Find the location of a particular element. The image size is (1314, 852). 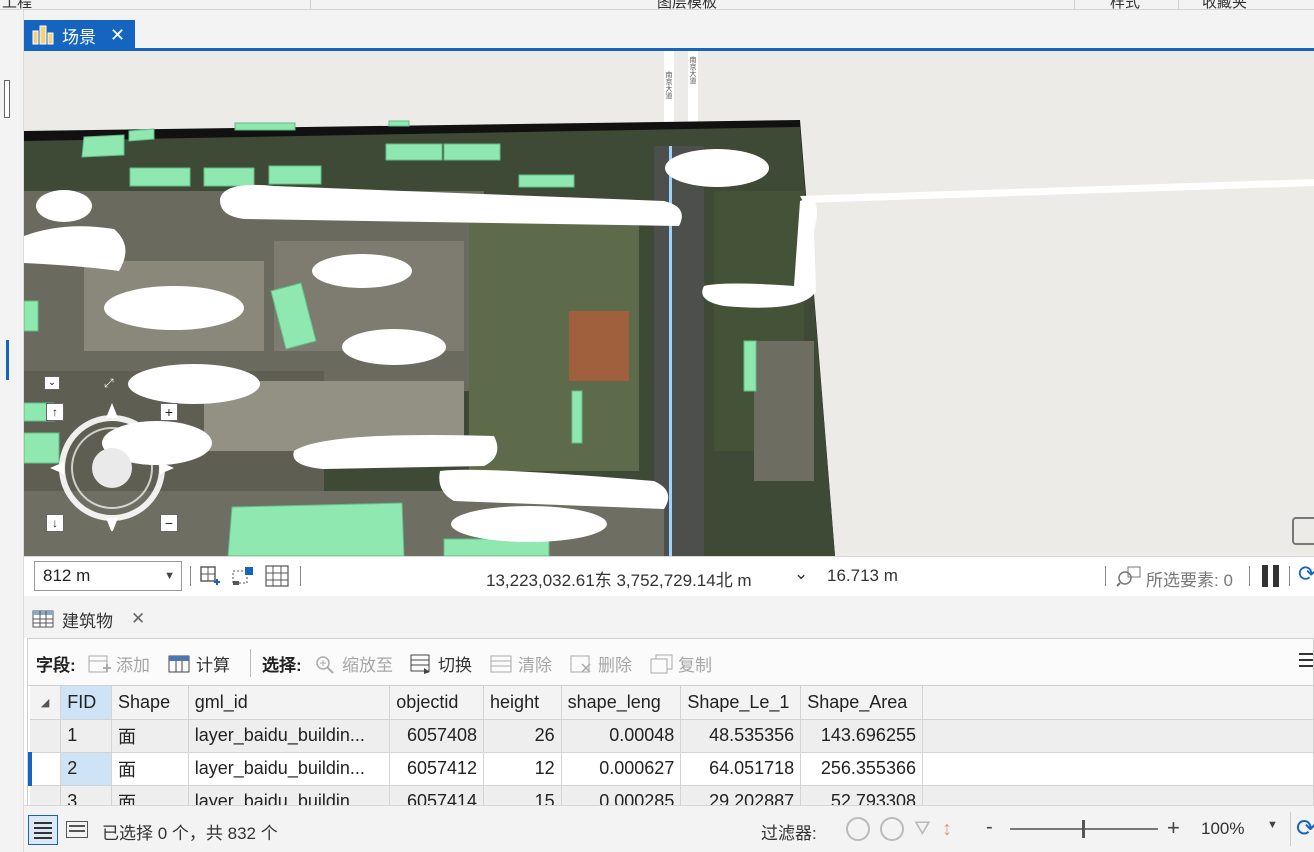

navigator-compass-icon is located at coordinates (115, 466).